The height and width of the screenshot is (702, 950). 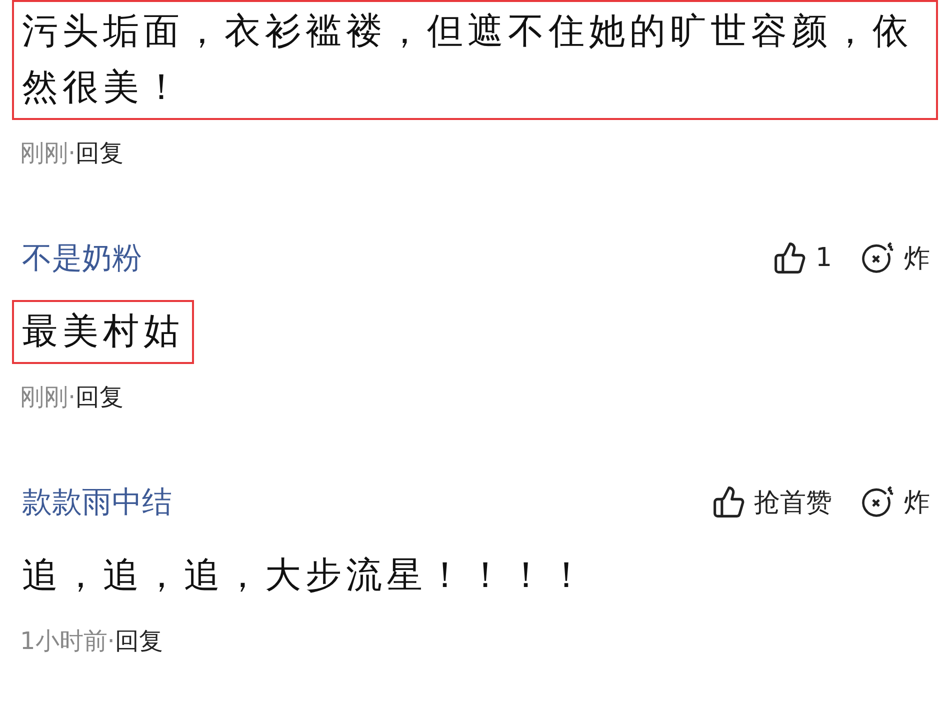 I want to click on username: 不是奶粉, so click(x=384, y=258).